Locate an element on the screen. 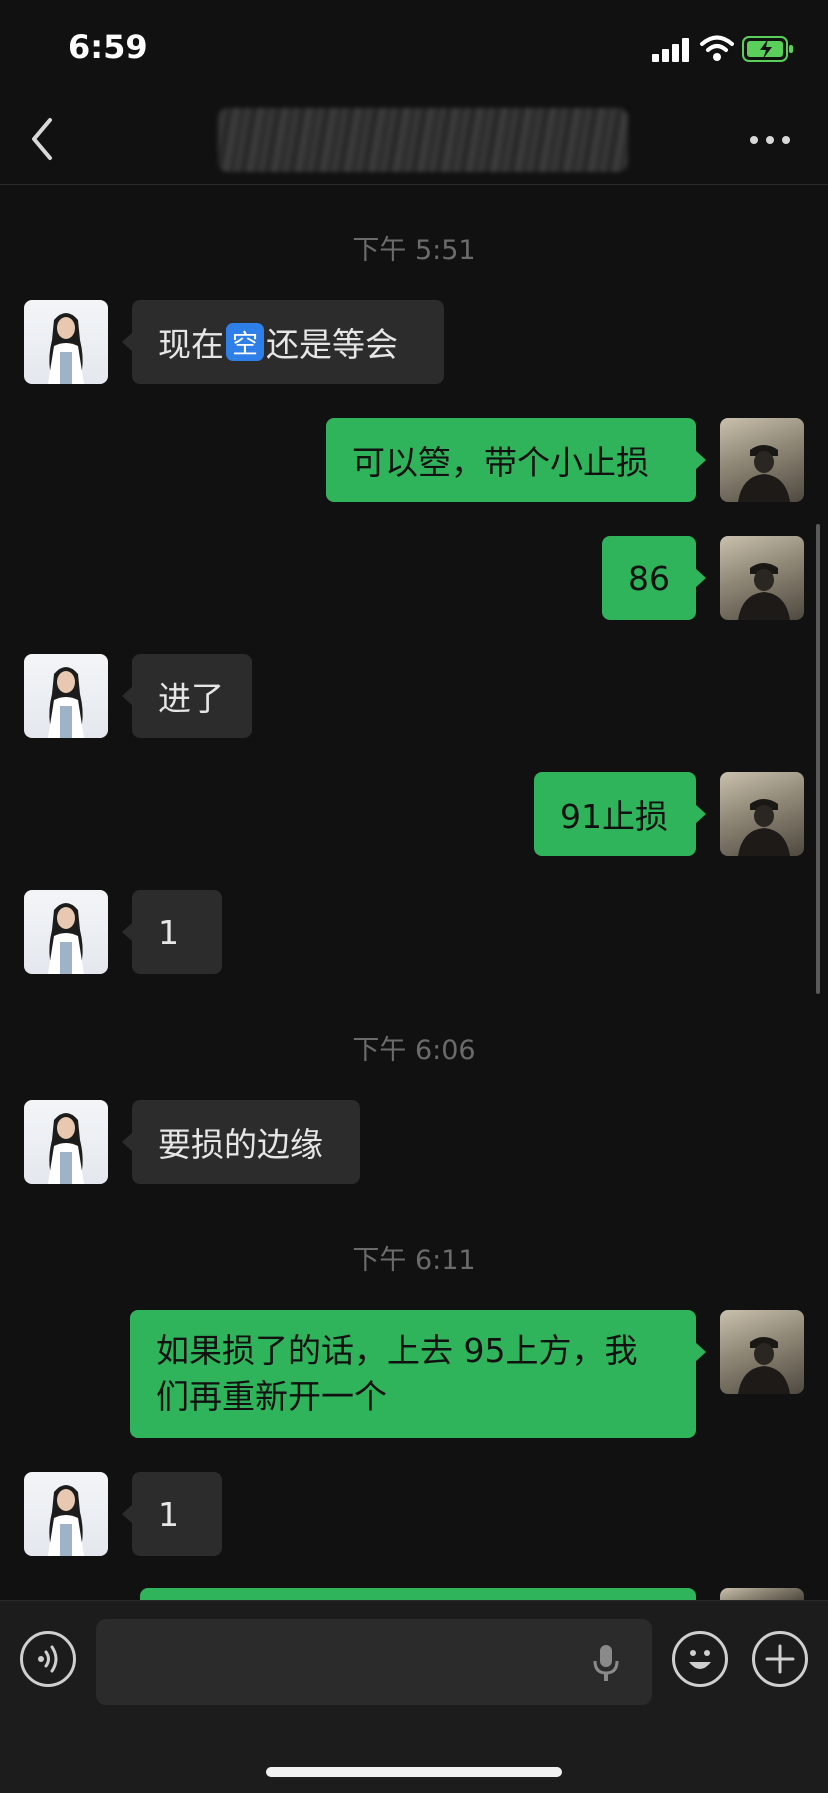 The image size is (828, 1793). scrollbar is located at coordinates (818, 759).